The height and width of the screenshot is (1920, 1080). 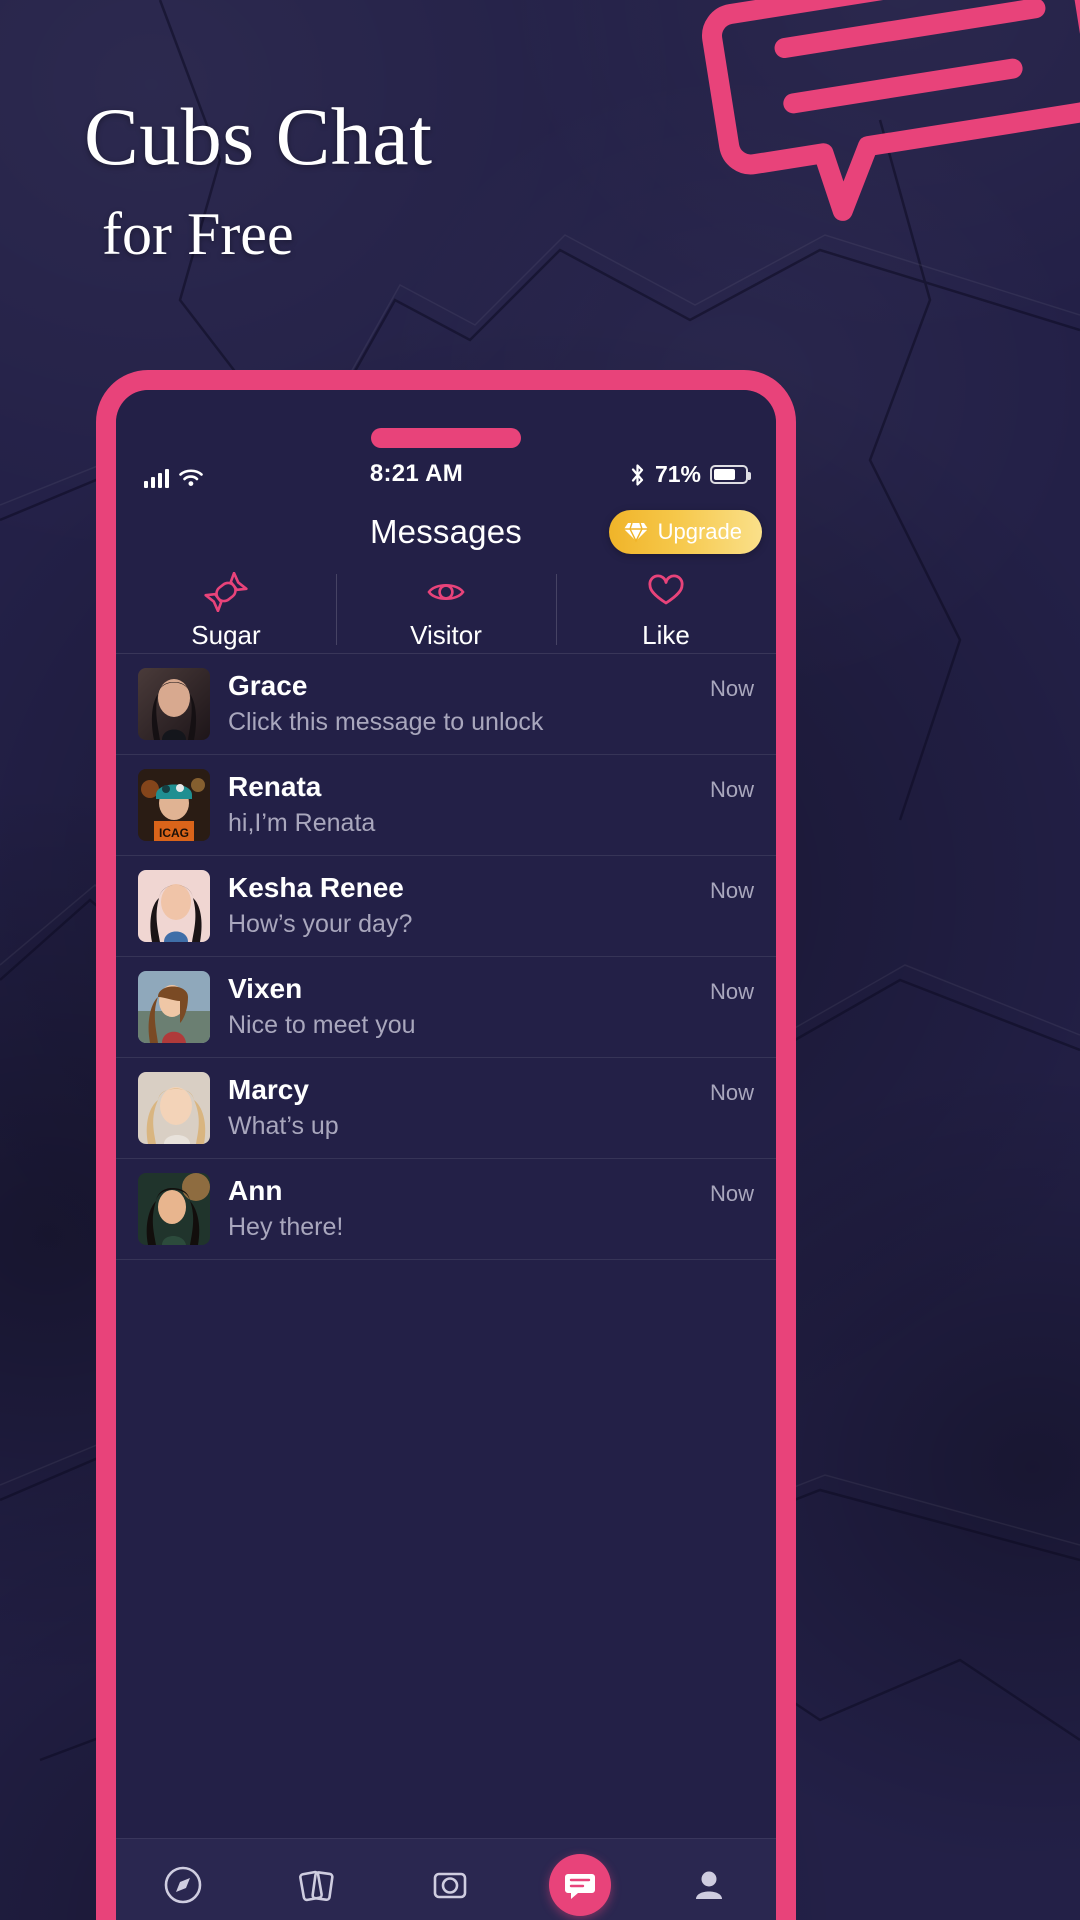 I want to click on message-preview: hi,I’m Renata, so click(x=302, y=823).